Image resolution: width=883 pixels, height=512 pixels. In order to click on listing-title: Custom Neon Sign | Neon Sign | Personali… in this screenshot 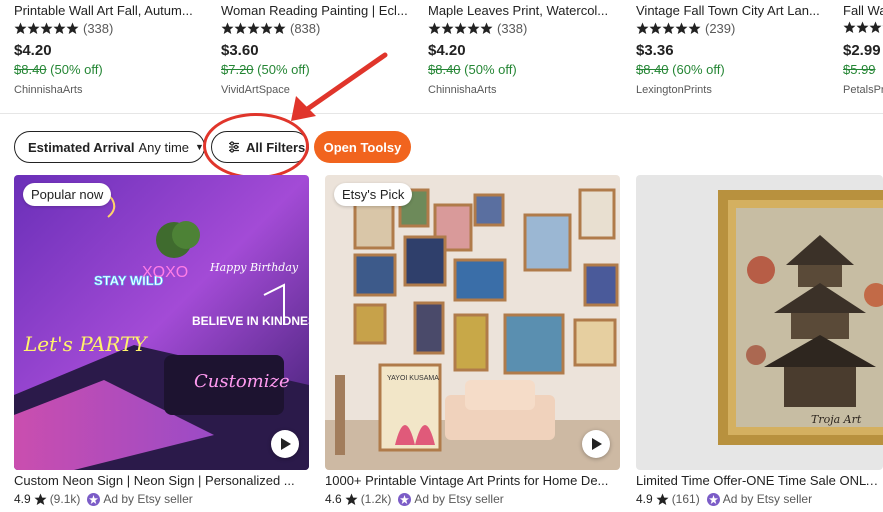, I will do `click(161, 480)`.